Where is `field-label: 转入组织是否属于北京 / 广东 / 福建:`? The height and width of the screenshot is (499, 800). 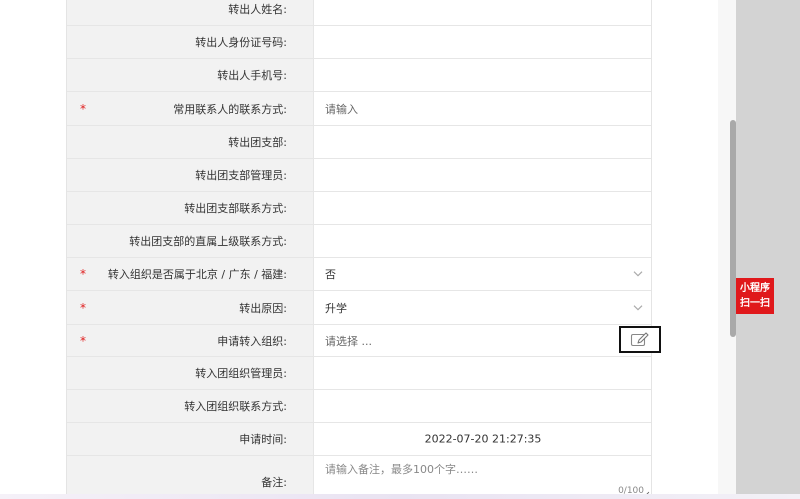 field-label: 转入组织是否属于北京 / 广东 / 福建: is located at coordinates (197, 274).